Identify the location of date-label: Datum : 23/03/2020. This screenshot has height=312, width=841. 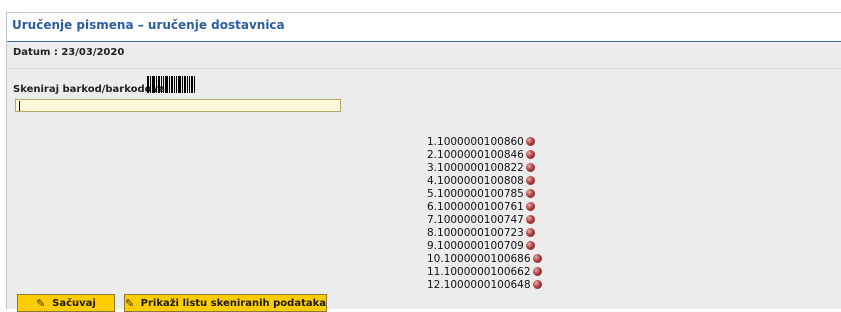
(69, 52).